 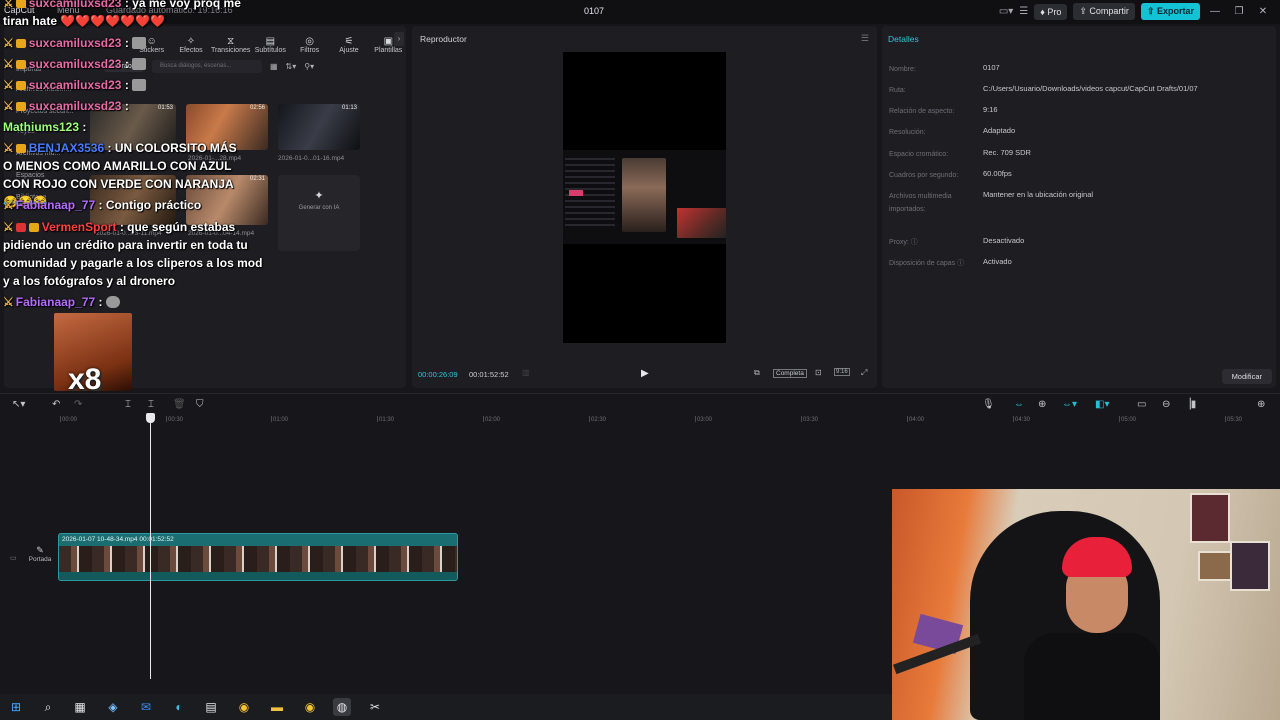 I want to click on tool-effects: ✧ Efectos, so click(x=190, y=45).